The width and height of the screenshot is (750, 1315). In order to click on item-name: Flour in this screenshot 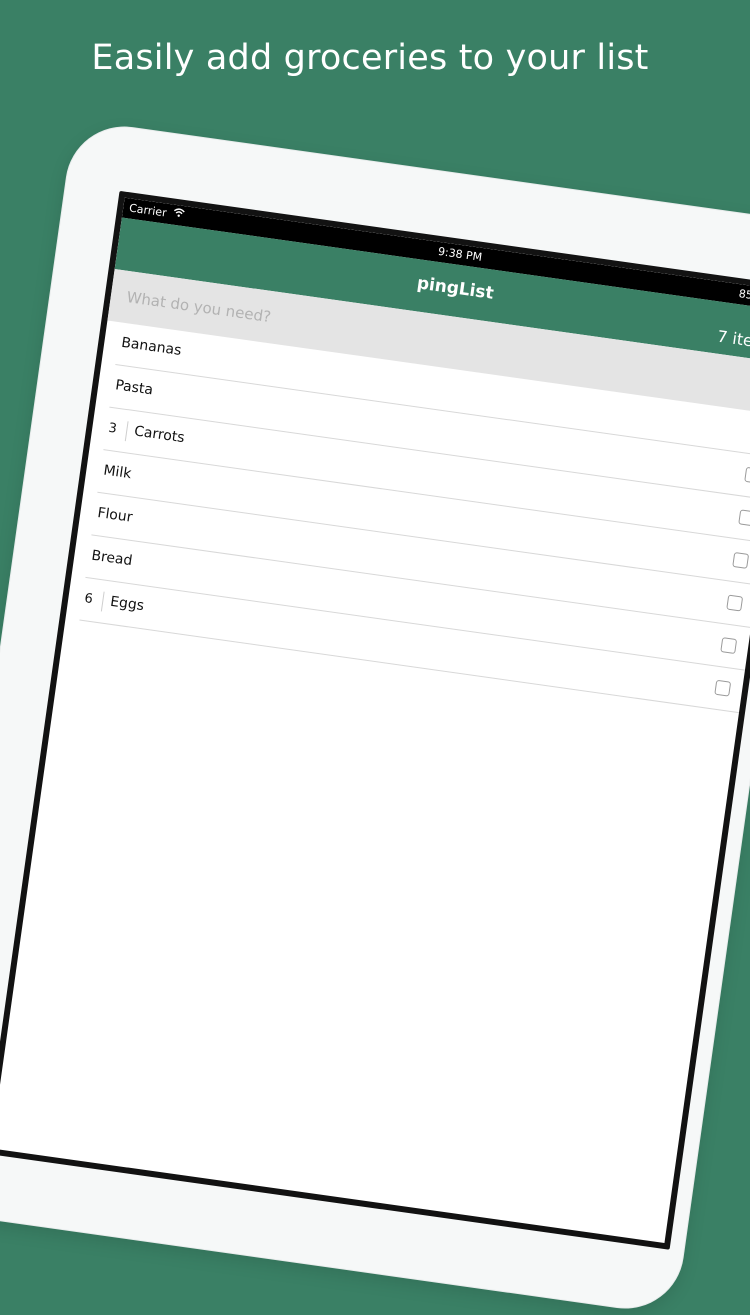, I will do `click(115, 515)`.